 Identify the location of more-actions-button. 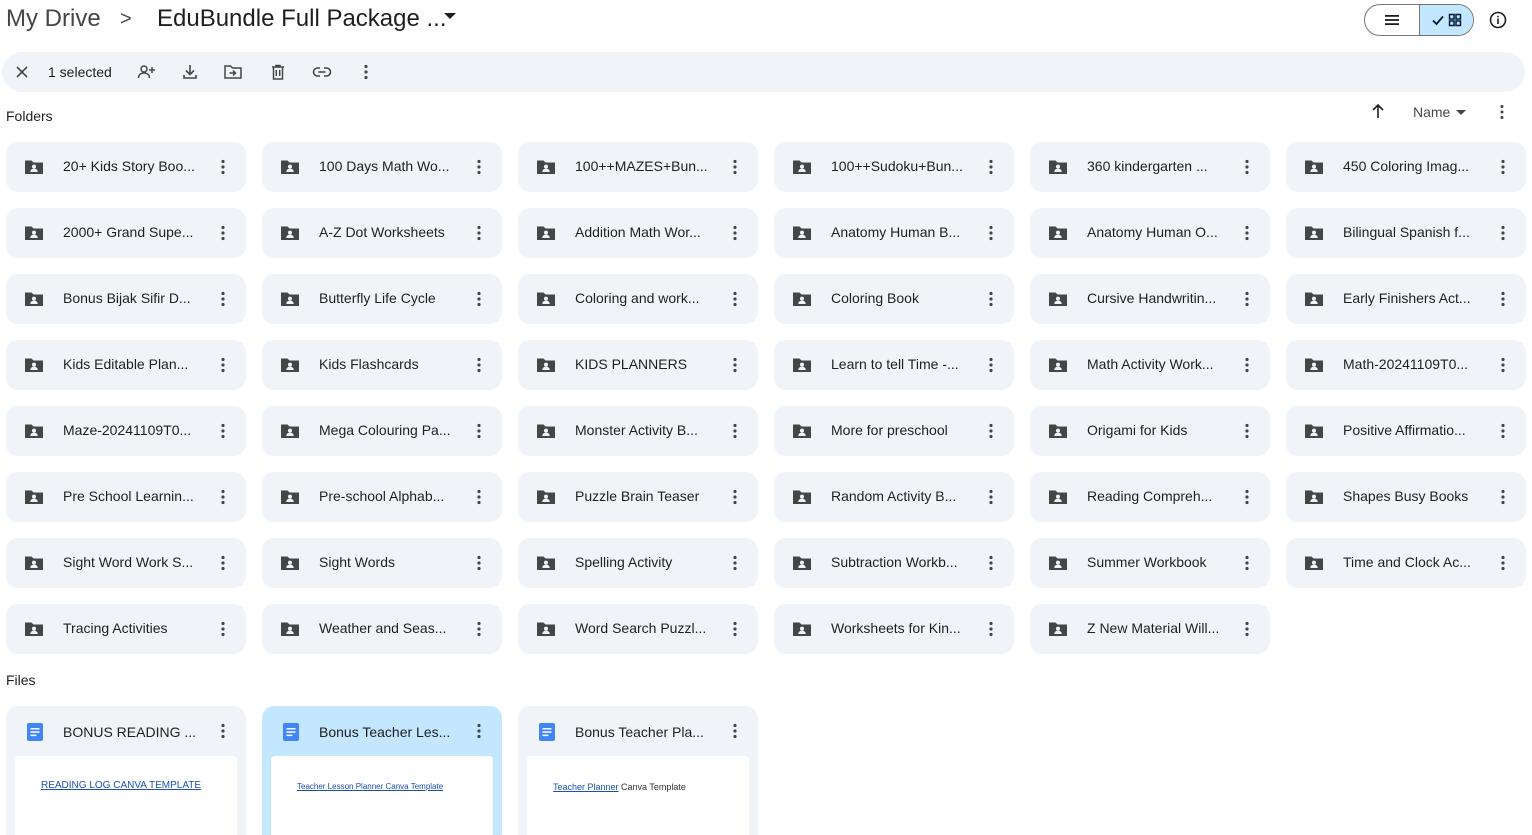
(366, 72).